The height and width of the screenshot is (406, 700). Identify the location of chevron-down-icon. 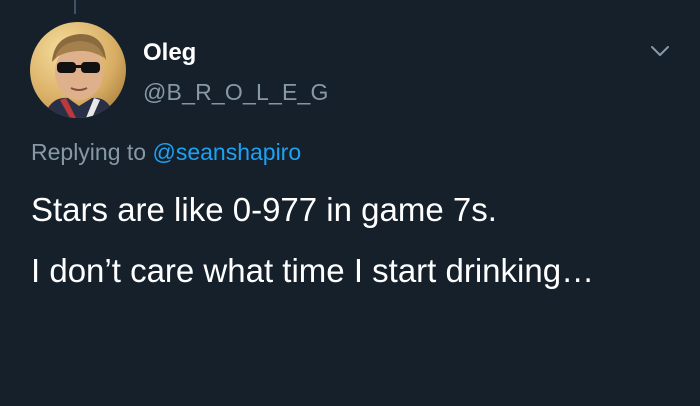
(660, 51).